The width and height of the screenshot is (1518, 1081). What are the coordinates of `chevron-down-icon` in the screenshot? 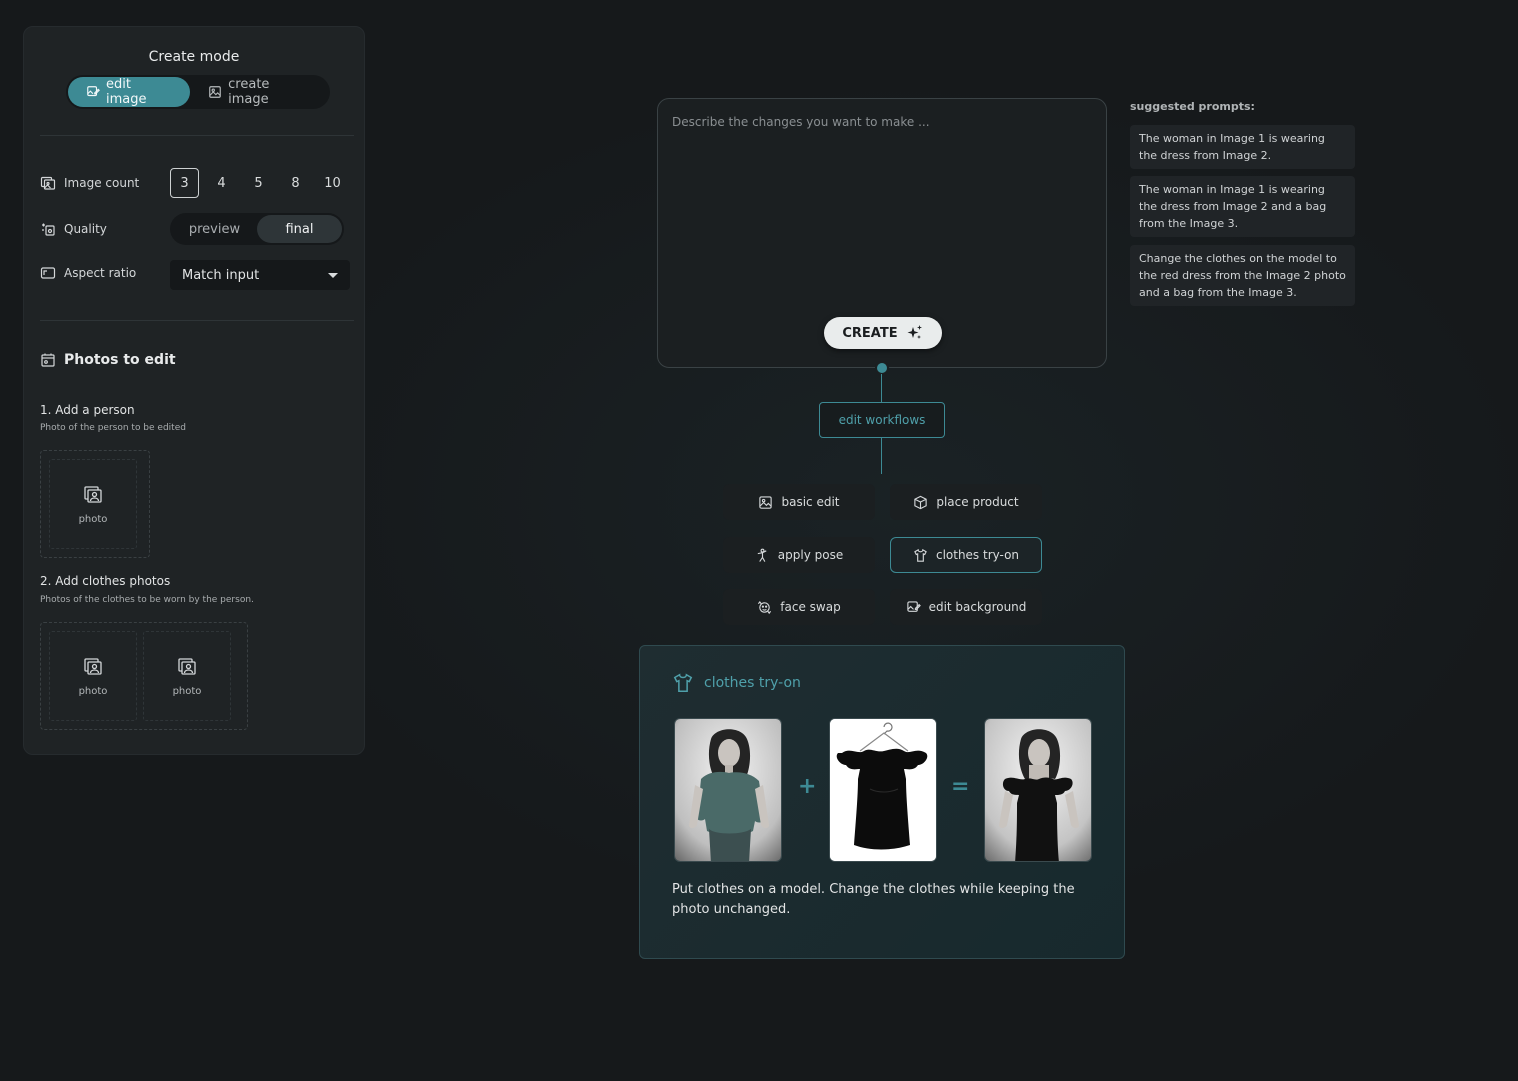 It's located at (333, 275).